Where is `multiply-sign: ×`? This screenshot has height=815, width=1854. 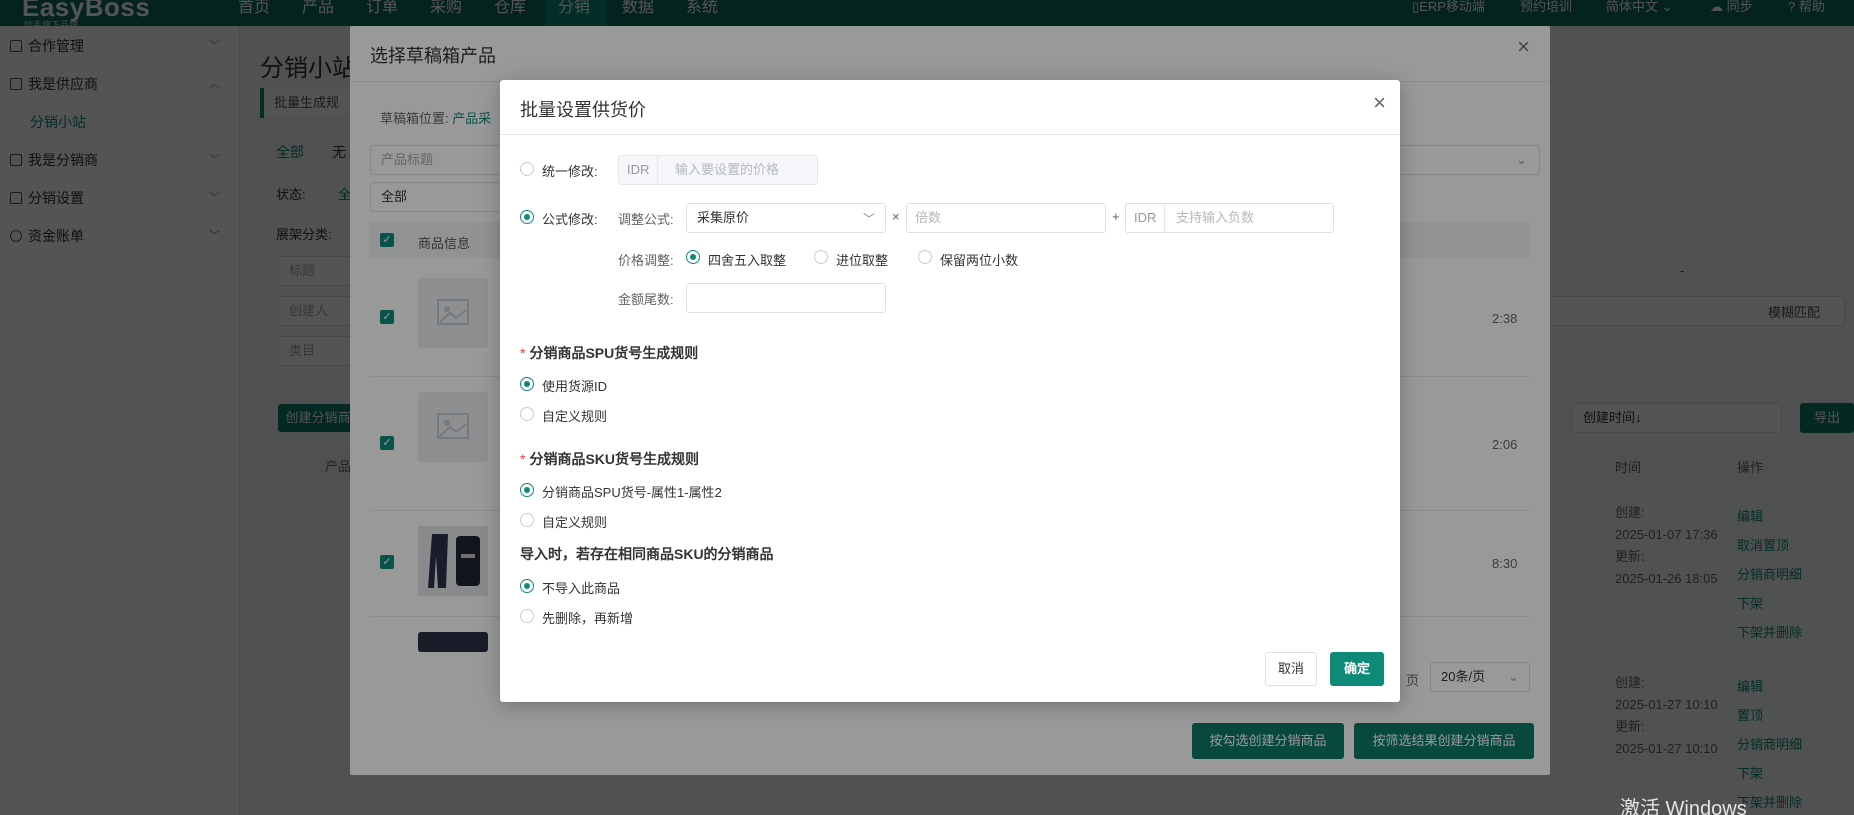
multiply-sign: × is located at coordinates (896, 216).